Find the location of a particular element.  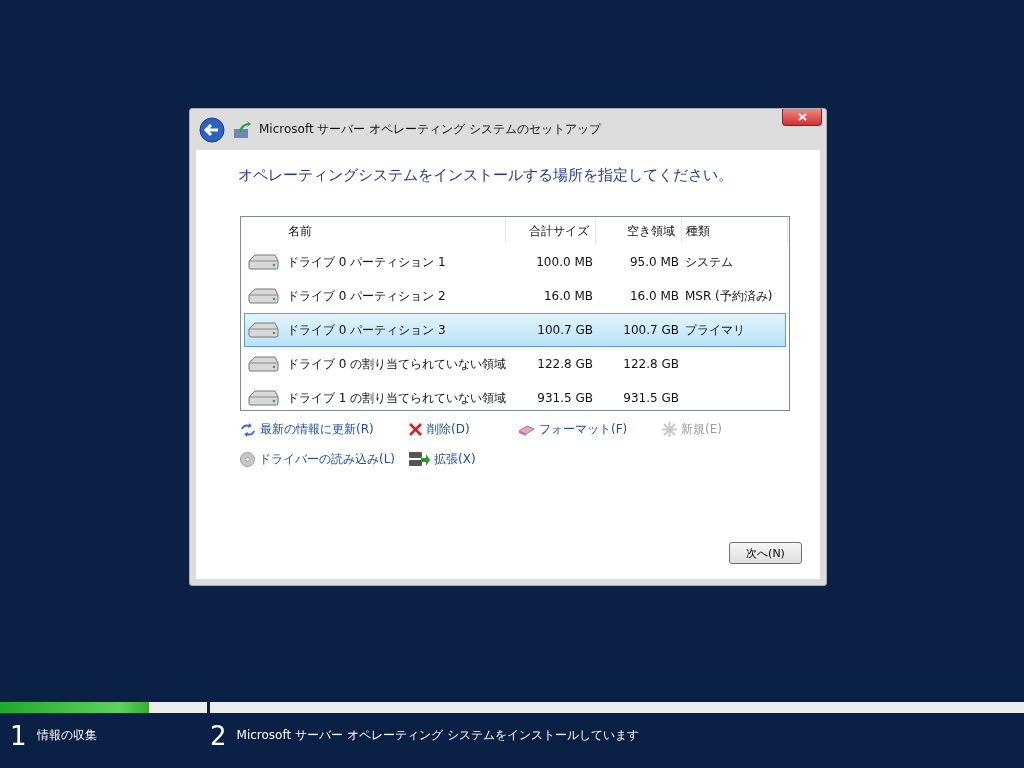

step-label: 情報の収集 is located at coordinates (66, 735).